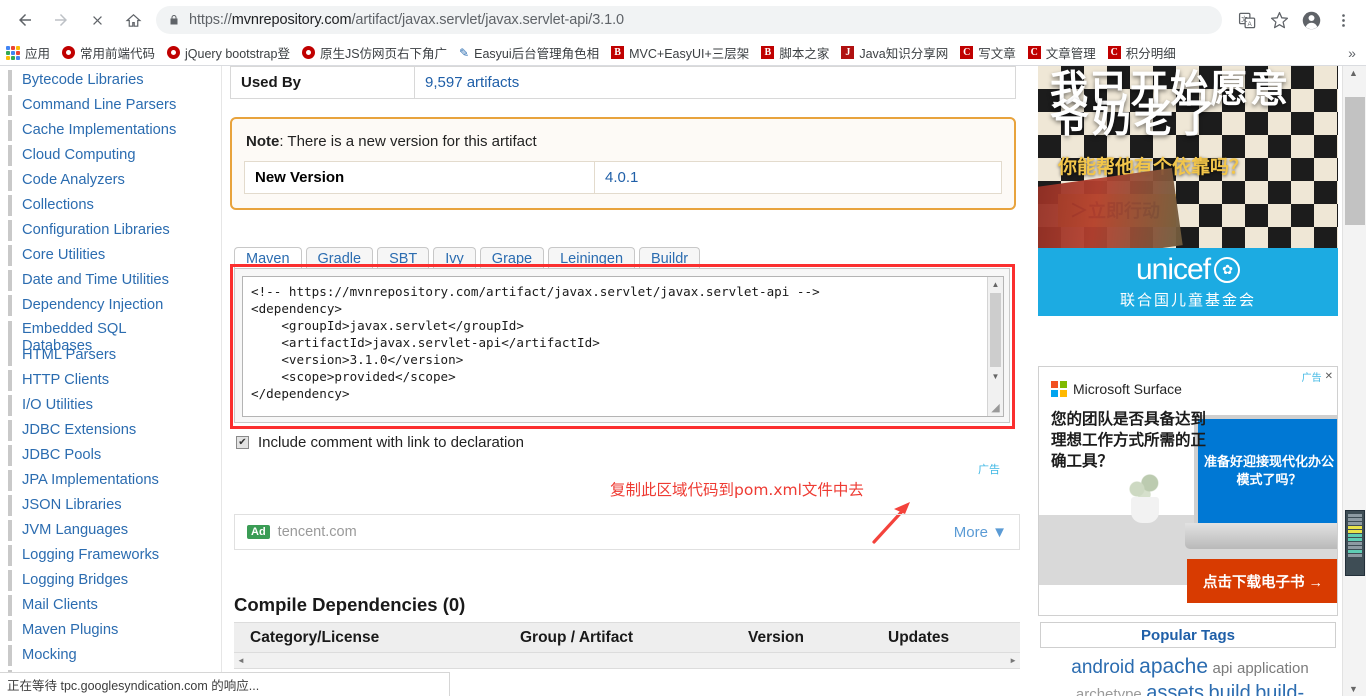 The width and height of the screenshot is (1366, 696). What do you see at coordinates (97, 20) in the screenshot?
I see `stop-button` at bounding box center [97, 20].